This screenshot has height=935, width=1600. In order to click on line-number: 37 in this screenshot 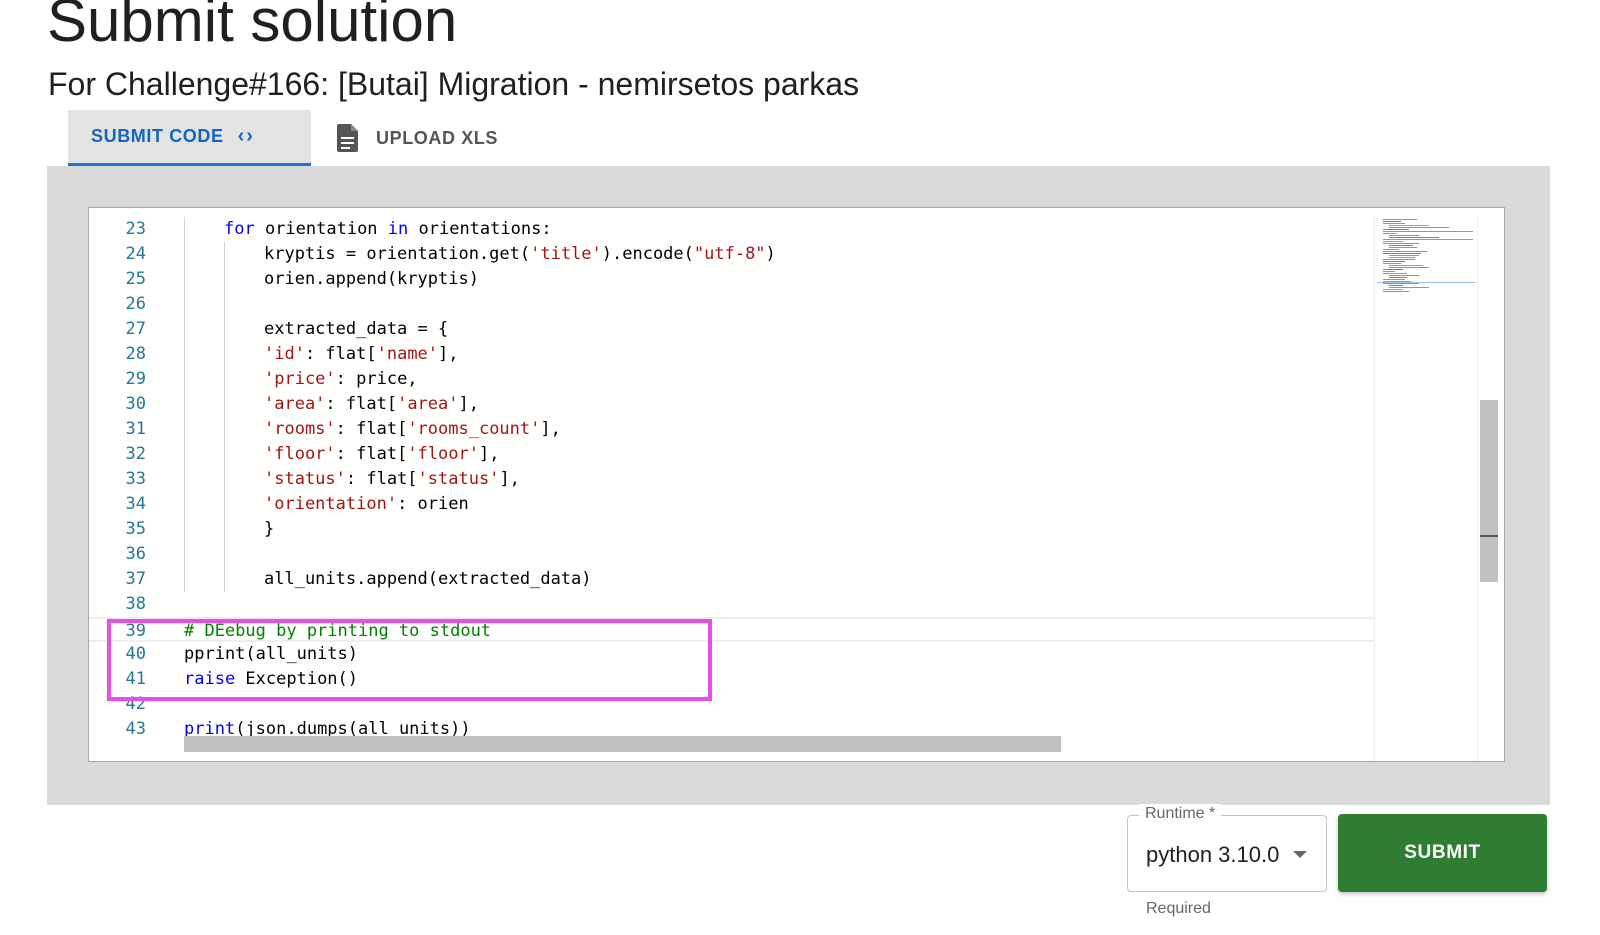, I will do `click(135, 579)`.